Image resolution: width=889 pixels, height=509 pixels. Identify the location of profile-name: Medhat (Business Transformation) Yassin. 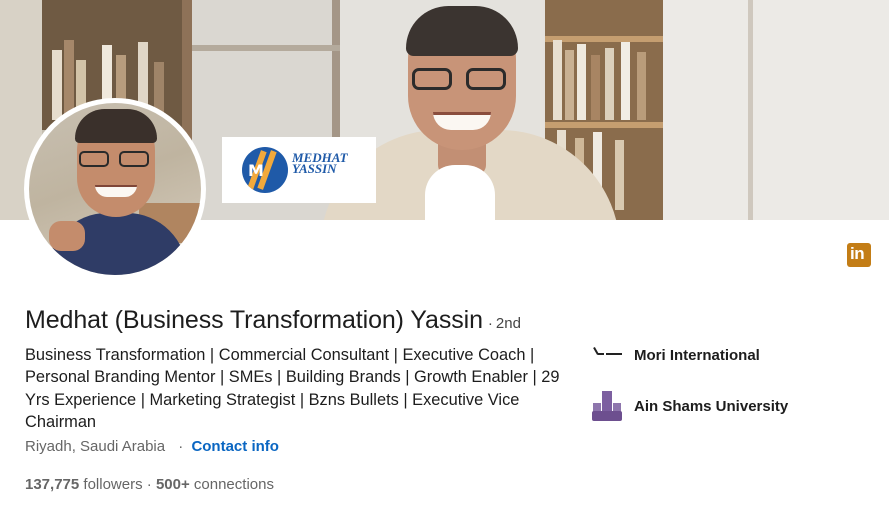
(254, 320).